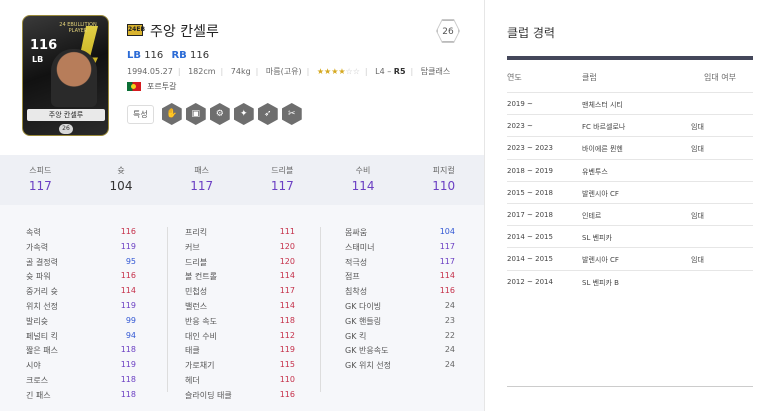 This screenshot has height=411, width=773. Describe the element at coordinates (66, 115) in the screenshot. I see `card-player-name: 주앙 칸셀루` at that location.